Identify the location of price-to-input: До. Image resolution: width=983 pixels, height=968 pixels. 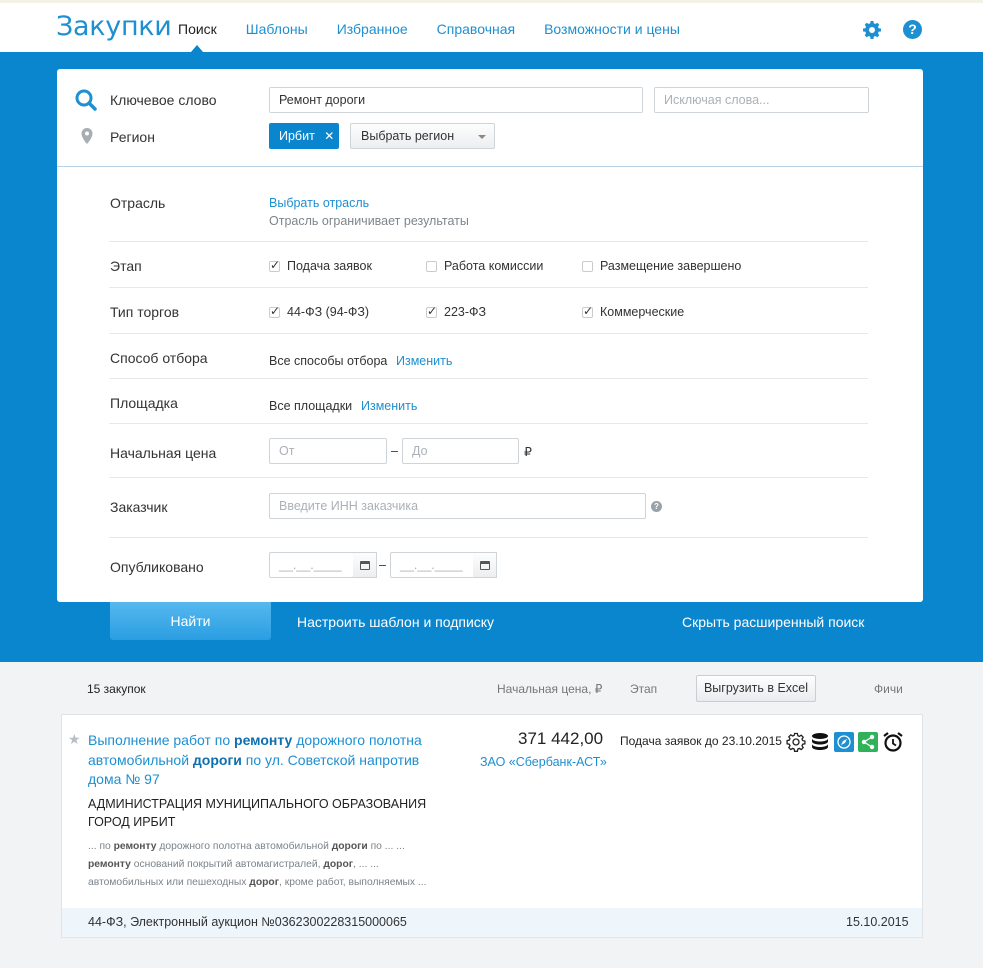
(460, 451).